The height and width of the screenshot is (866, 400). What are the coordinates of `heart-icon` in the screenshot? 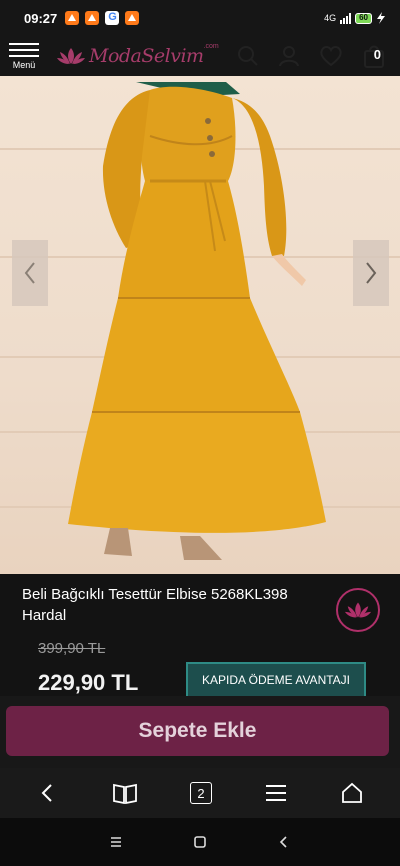 It's located at (331, 56).